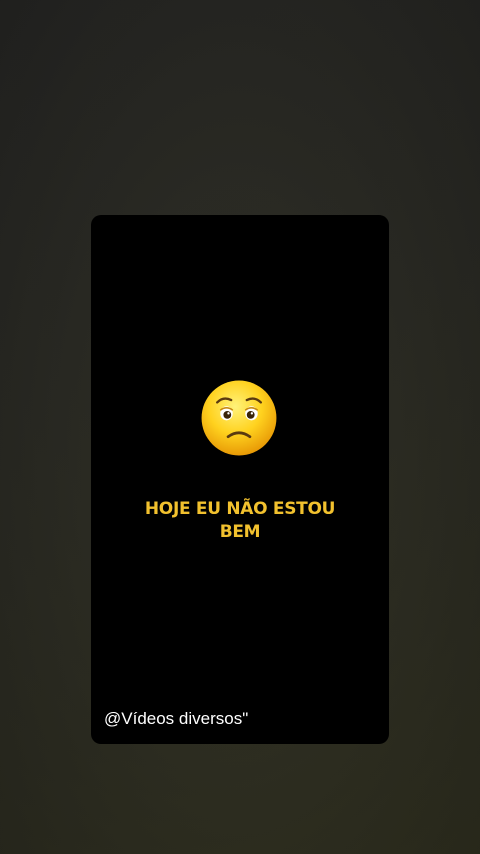 This screenshot has width=480, height=854. What do you see at coordinates (240, 509) in the screenshot?
I see `caption-line-1: HOJE EU NÃO ESTOU` at bounding box center [240, 509].